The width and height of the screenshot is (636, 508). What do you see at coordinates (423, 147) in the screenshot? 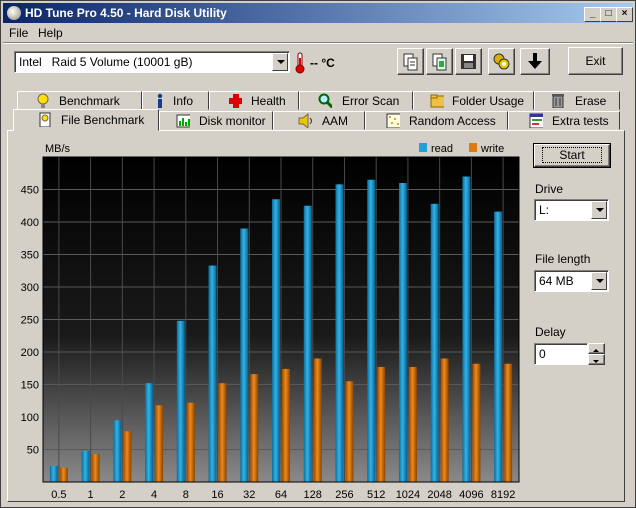
I see `legend-swatch-read` at bounding box center [423, 147].